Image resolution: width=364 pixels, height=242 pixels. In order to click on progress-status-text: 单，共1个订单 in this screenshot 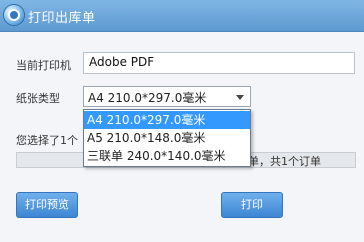, I will do `click(284, 161)`.